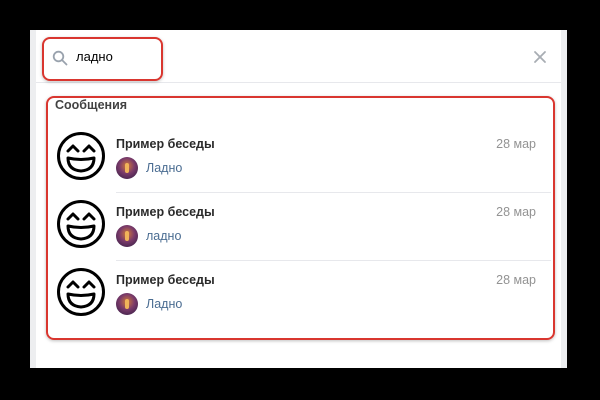 This screenshot has width=600, height=400. I want to click on search-input: ладно, so click(94, 56).